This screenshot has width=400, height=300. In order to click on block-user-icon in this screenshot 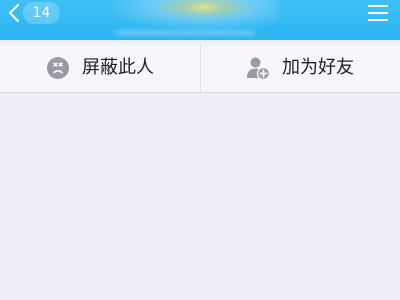, I will do `click(58, 68)`.